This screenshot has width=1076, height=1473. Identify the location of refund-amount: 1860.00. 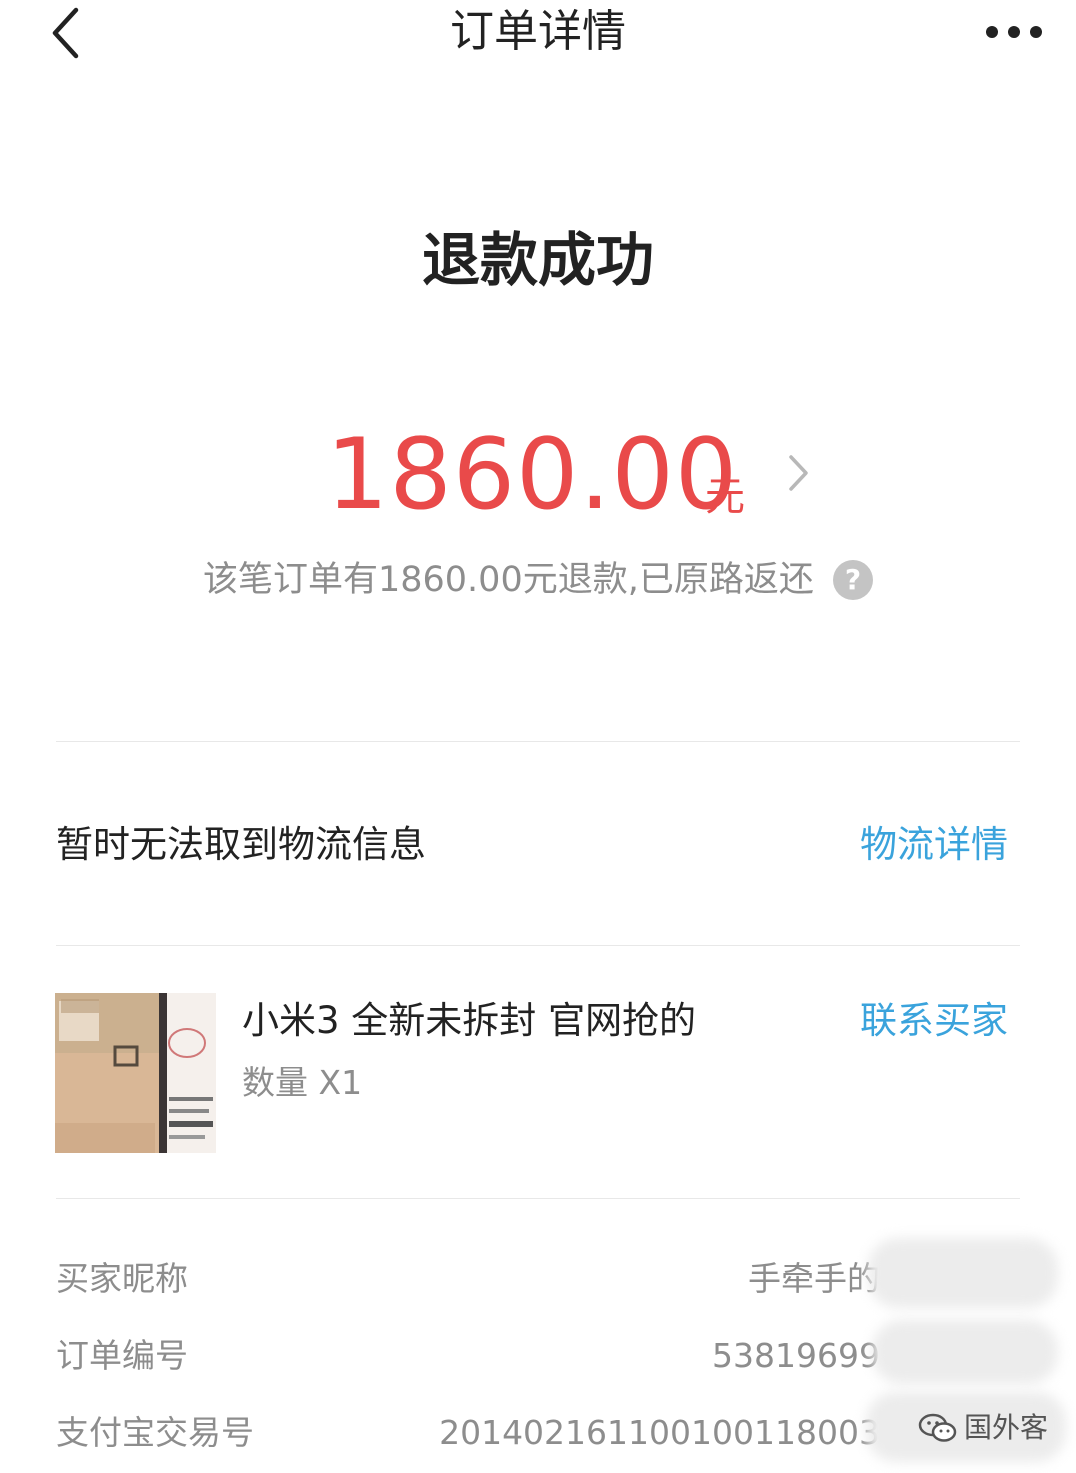
(532, 475).